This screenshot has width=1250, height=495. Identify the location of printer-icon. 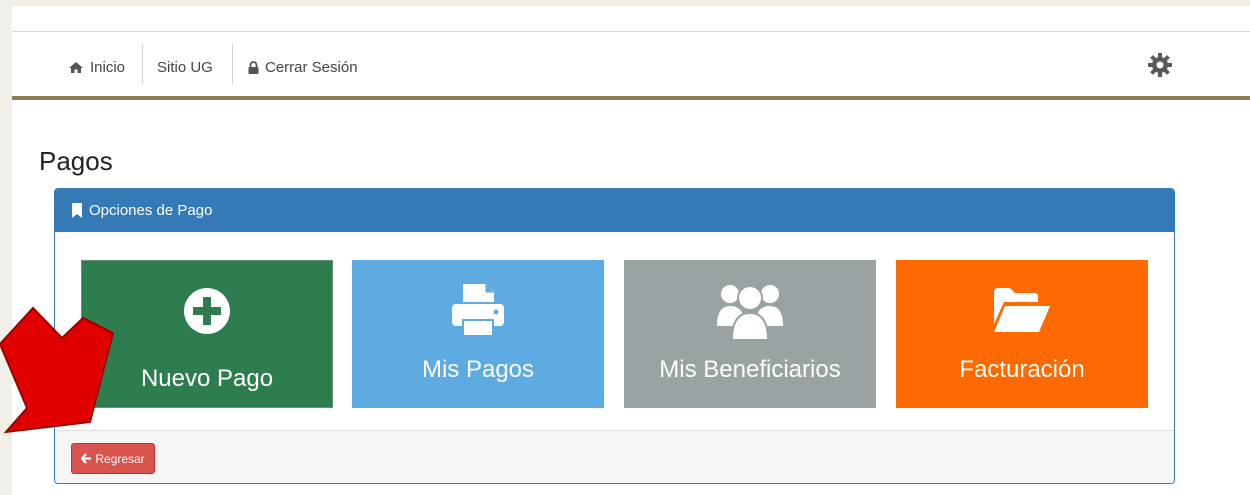
(478, 310).